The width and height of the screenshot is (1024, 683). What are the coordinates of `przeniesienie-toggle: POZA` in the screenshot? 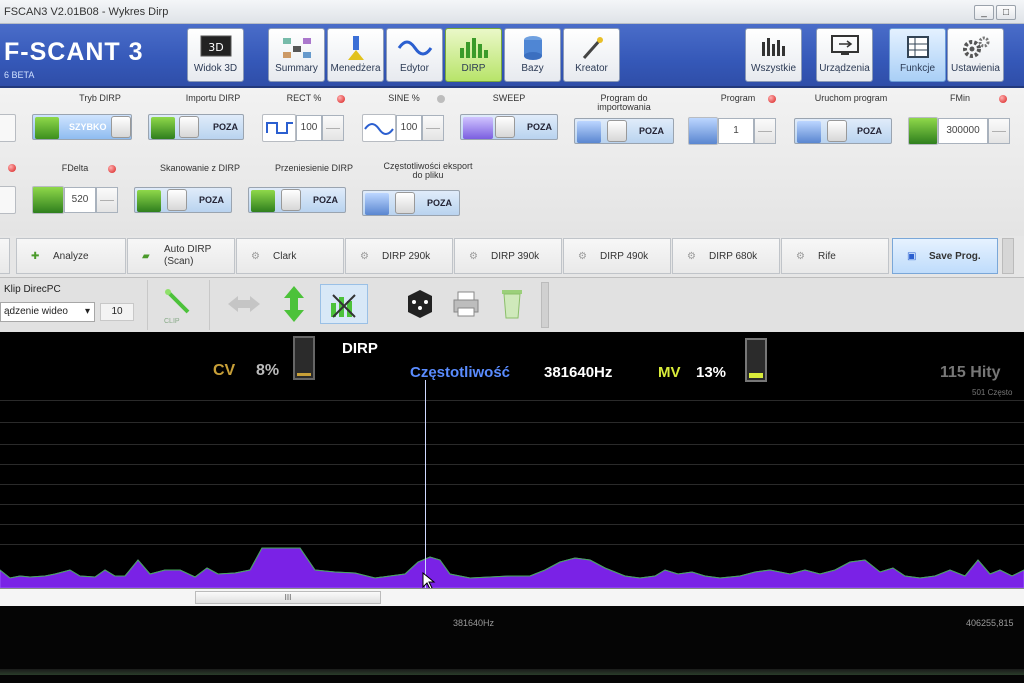 It's located at (297, 200).